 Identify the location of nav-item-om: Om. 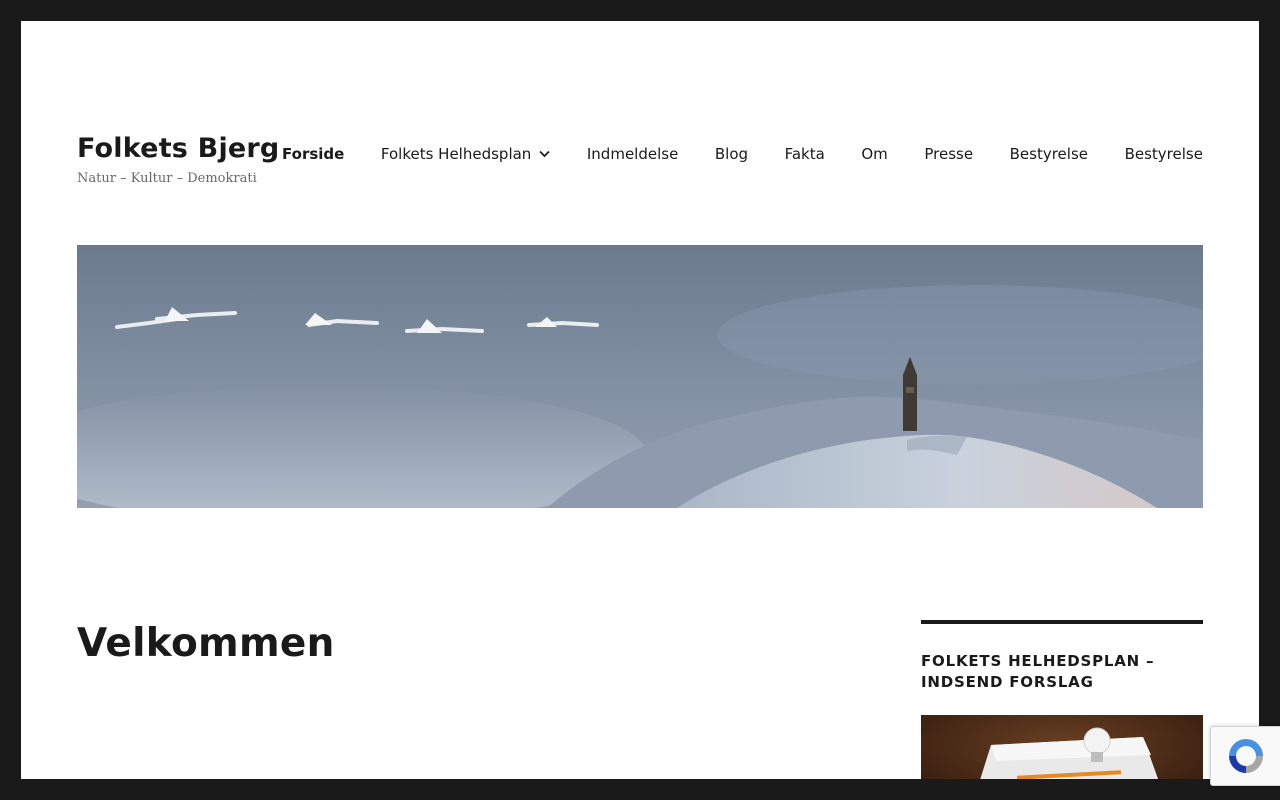
(874, 154).